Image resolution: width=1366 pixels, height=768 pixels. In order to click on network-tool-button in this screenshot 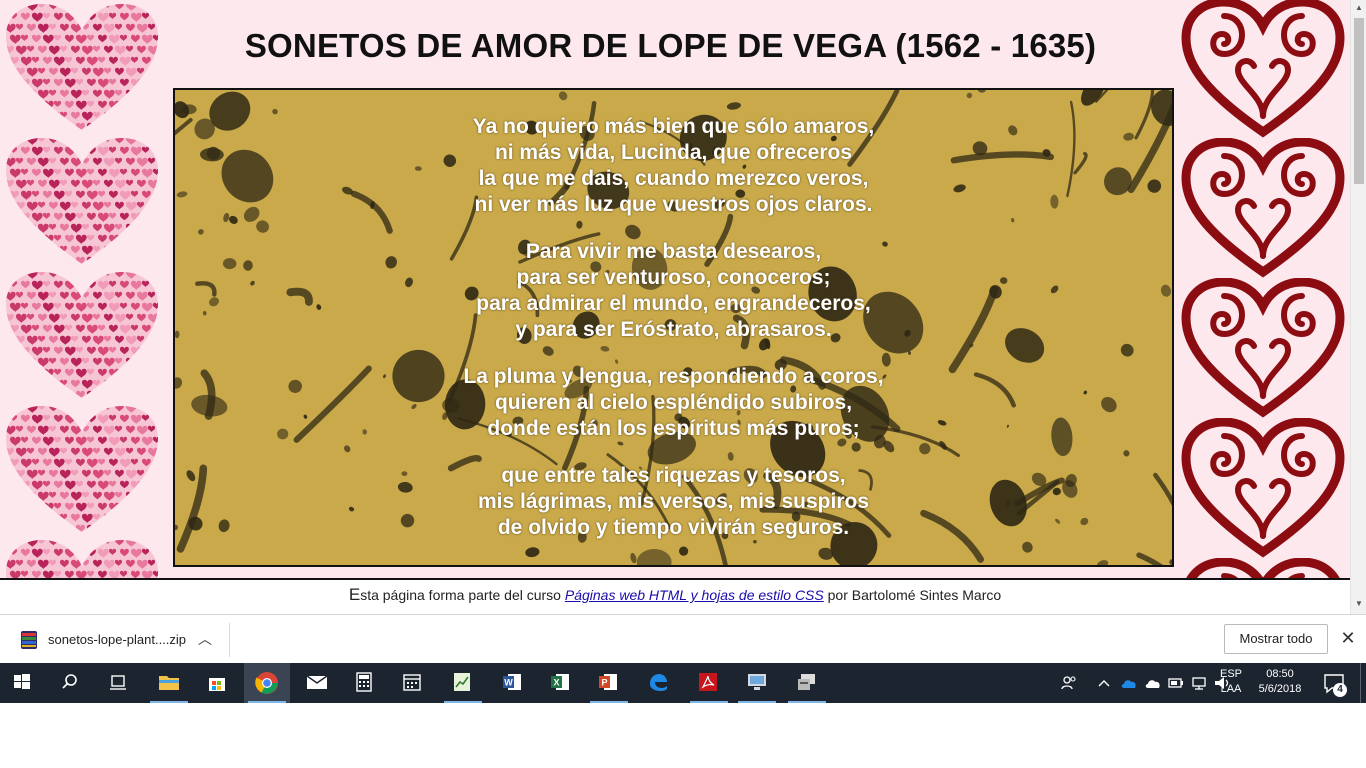, I will do `click(807, 683)`.